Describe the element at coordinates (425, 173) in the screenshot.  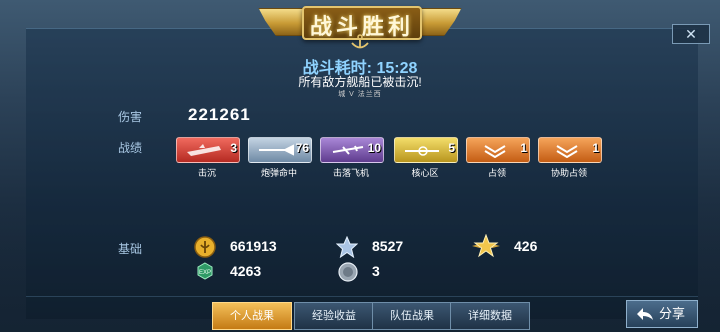
I see `badge-core-label: 核心区` at that location.